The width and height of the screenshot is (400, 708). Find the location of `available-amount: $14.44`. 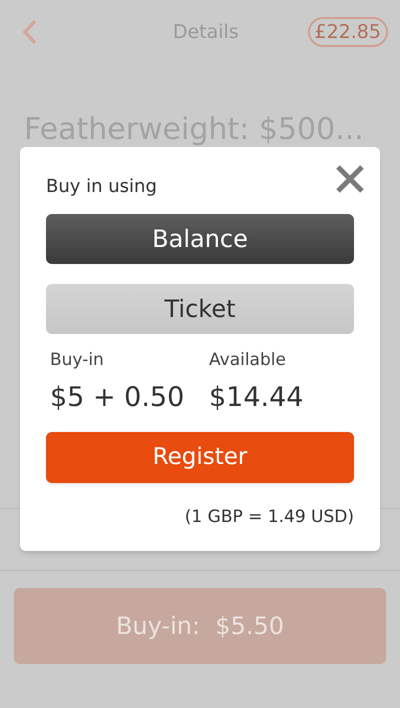

available-amount: $14.44 is located at coordinates (256, 397).